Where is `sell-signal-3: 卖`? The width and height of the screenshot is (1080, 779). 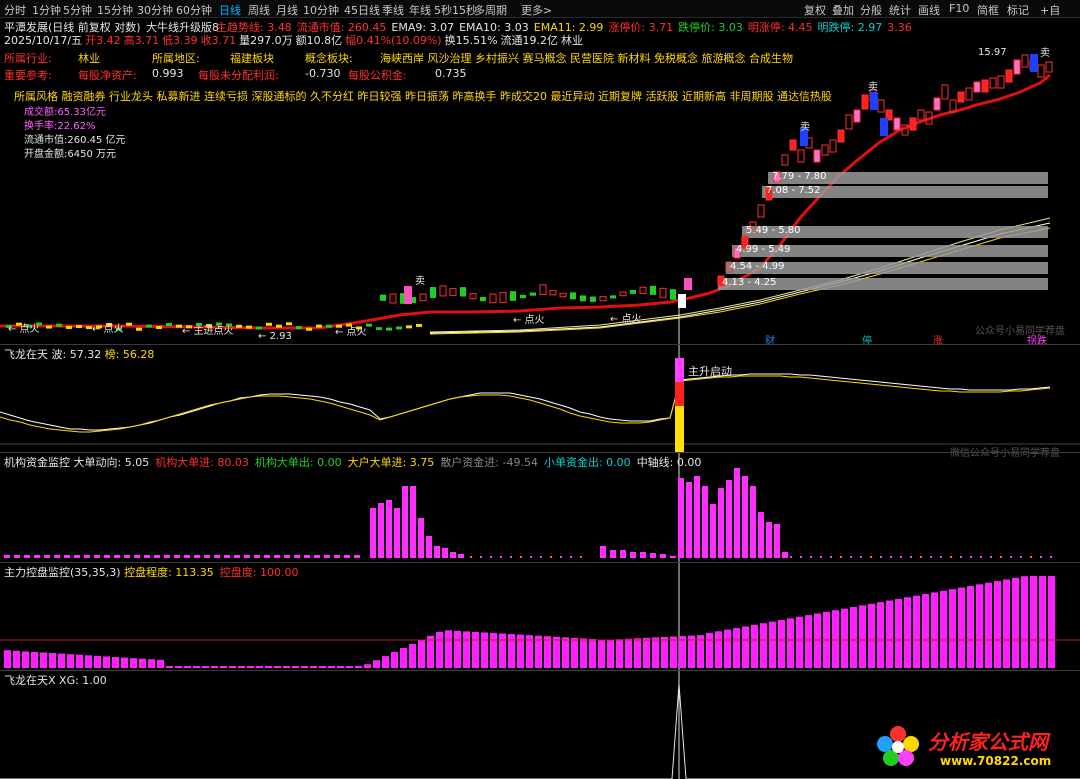 sell-signal-3: 卖 is located at coordinates (1045, 53).